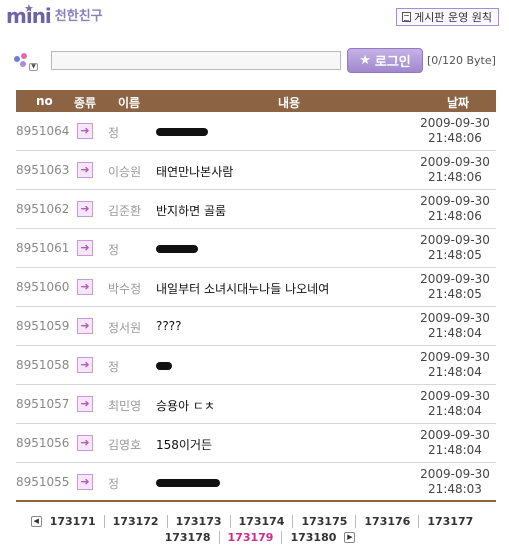 The width and height of the screenshot is (509, 547). Describe the element at coordinates (455, 489) in the screenshot. I see `post-time: 21:48:03` at that location.